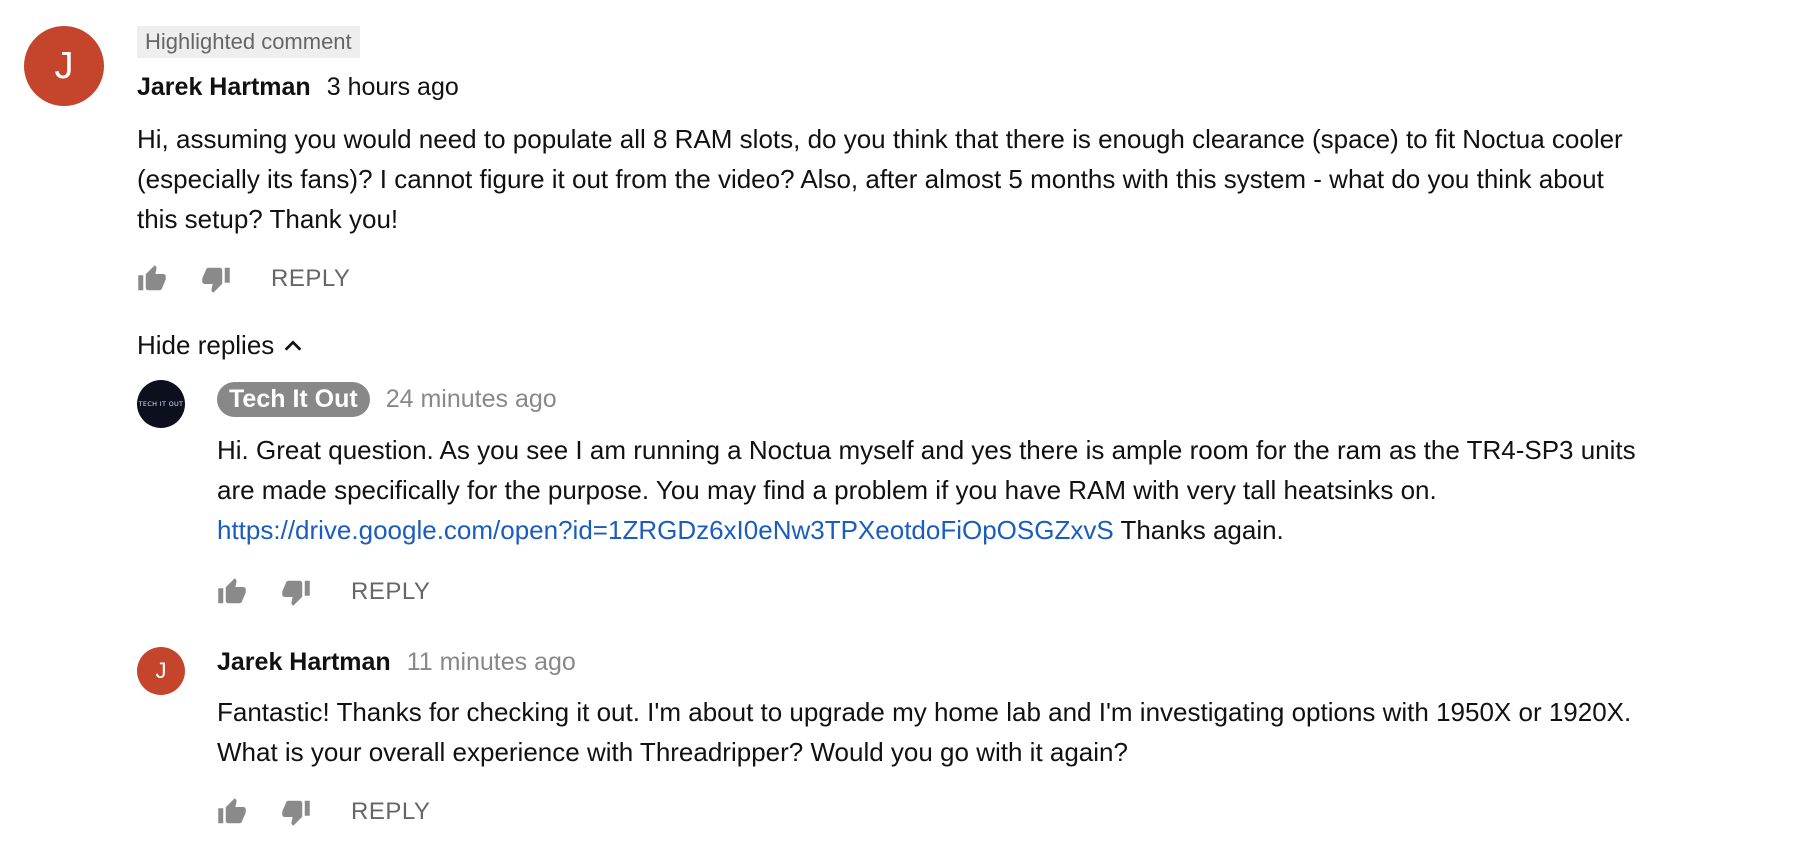  I want to click on comment-time: 24 minutes ago, so click(471, 399).